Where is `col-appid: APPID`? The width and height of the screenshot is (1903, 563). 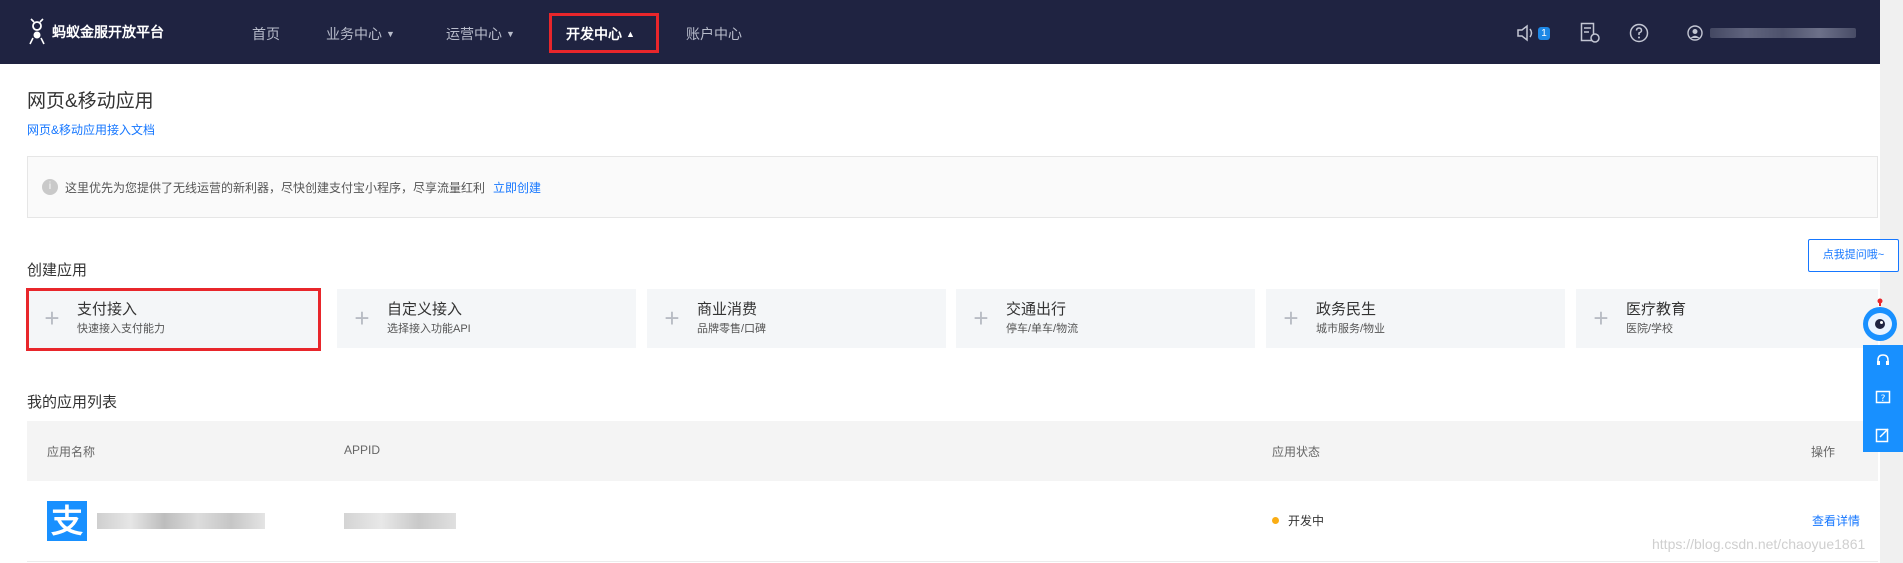 col-appid: APPID is located at coordinates (362, 450).